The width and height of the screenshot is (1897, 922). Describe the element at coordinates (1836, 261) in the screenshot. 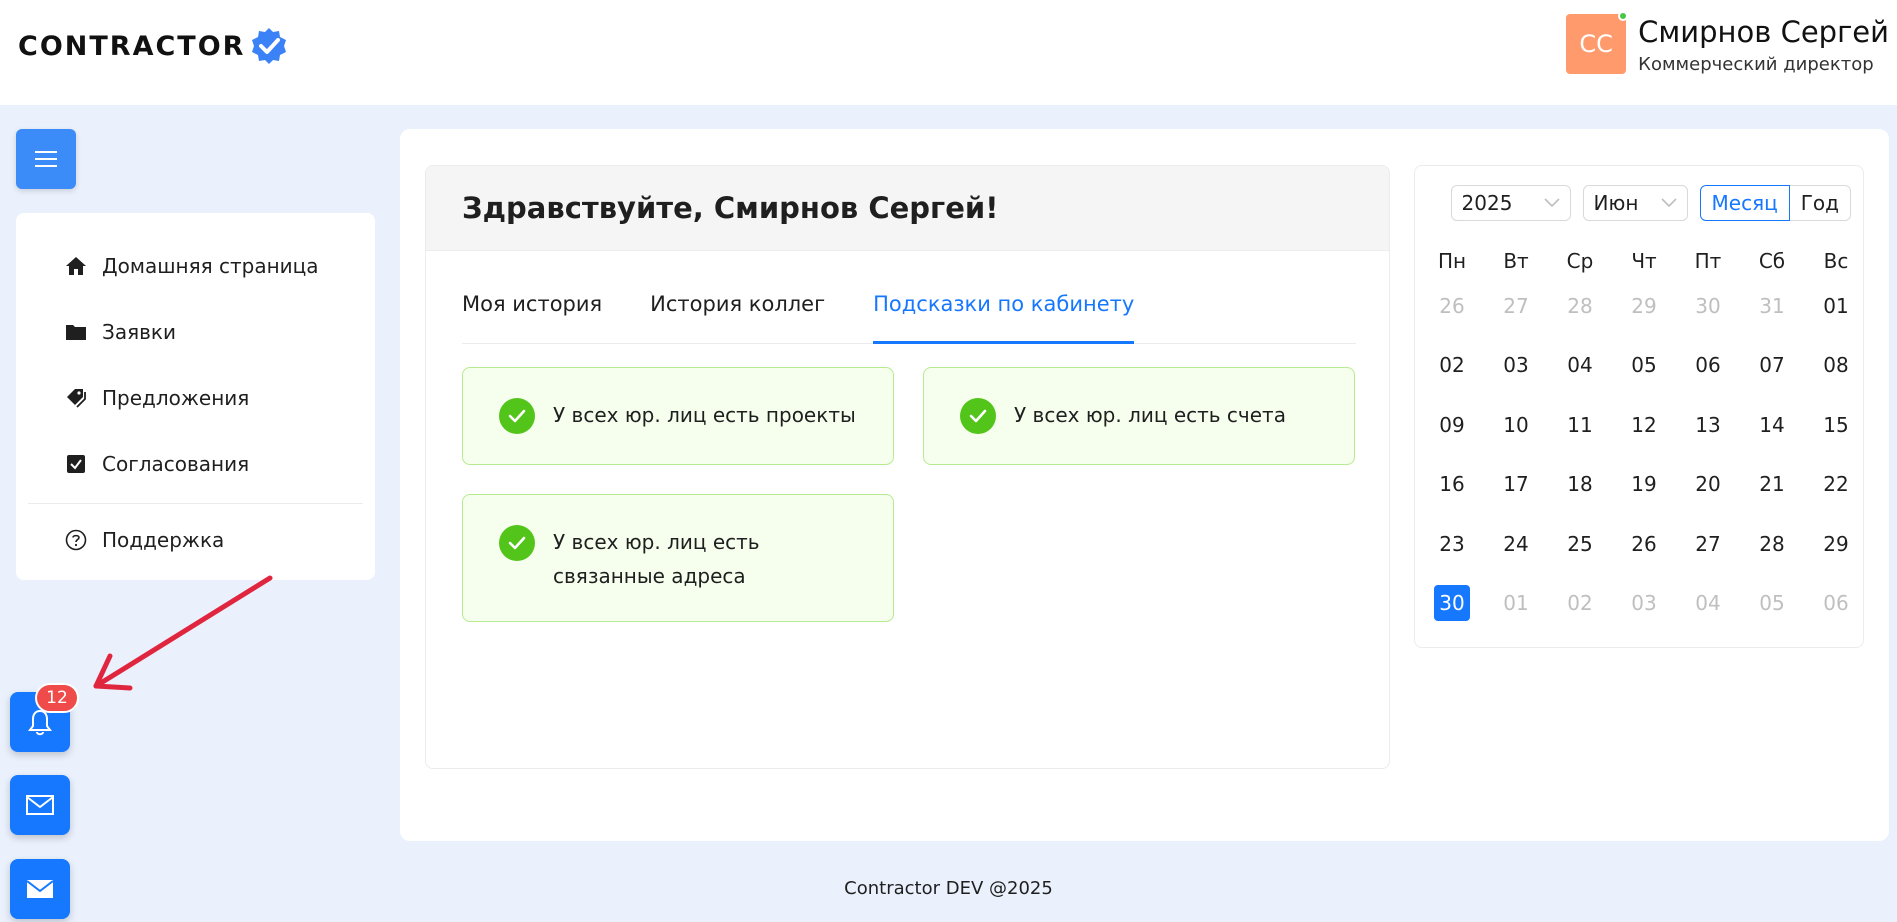

I see `weekday-label: Вс` at that location.